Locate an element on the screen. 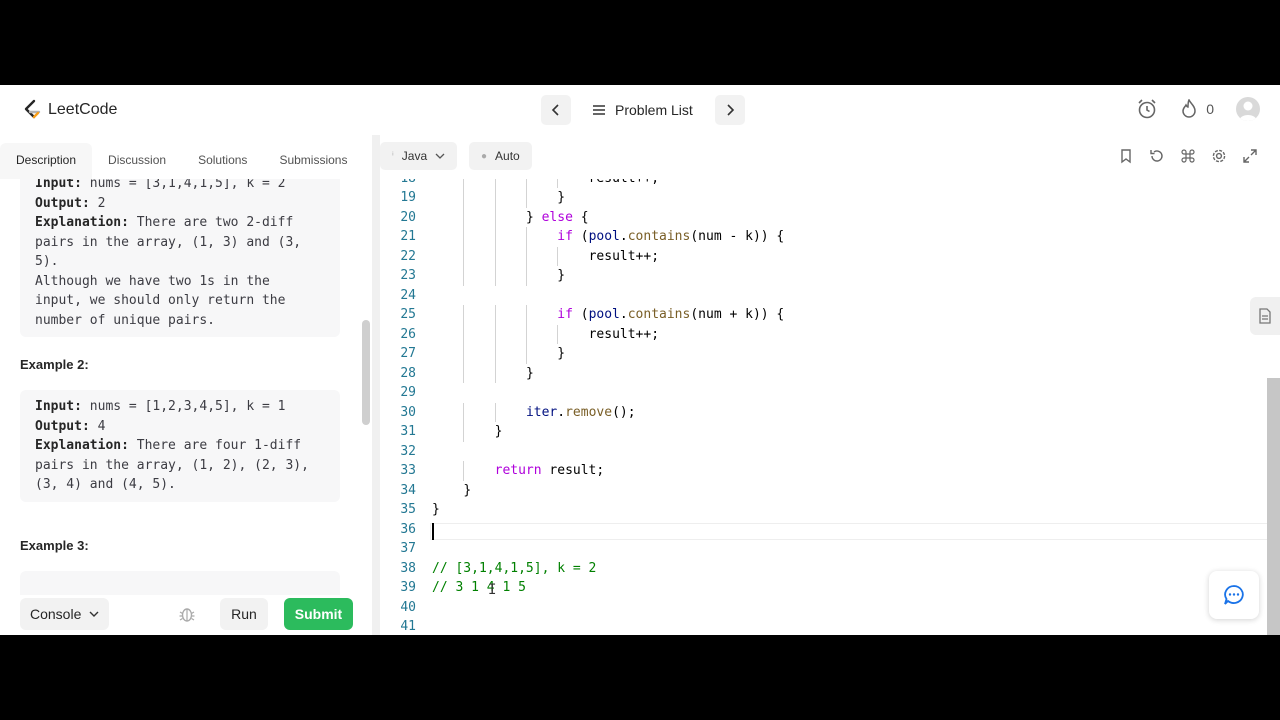  line-number: 25 is located at coordinates (408, 314).